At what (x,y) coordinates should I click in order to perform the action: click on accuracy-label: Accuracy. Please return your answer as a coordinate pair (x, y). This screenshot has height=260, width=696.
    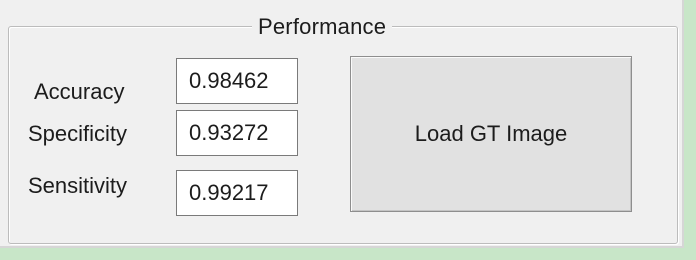
    Looking at the image, I should click on (79, 91).